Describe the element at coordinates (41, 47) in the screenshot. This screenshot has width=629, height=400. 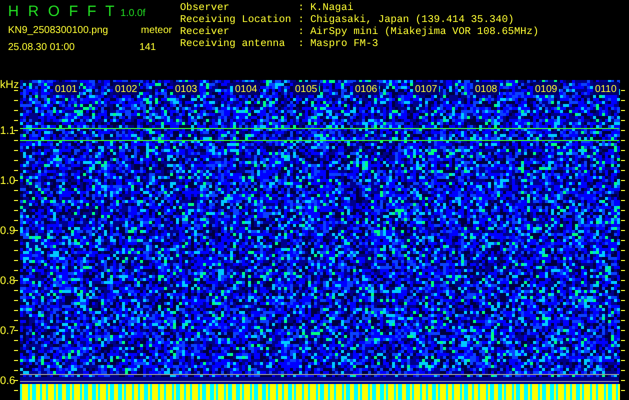
I see `date-time: 25.08.30 01:00` at that location.